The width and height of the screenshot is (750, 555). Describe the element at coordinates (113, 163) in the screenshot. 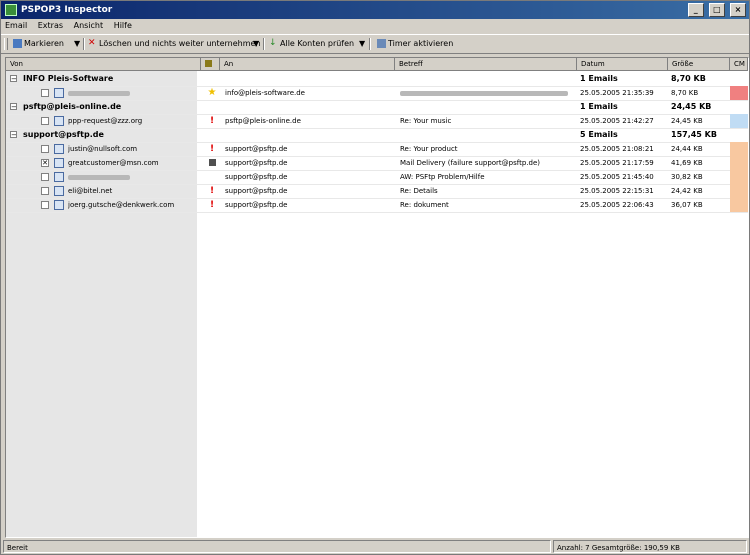

I see `mail-from: greatcustomer@msn.com` at that location.